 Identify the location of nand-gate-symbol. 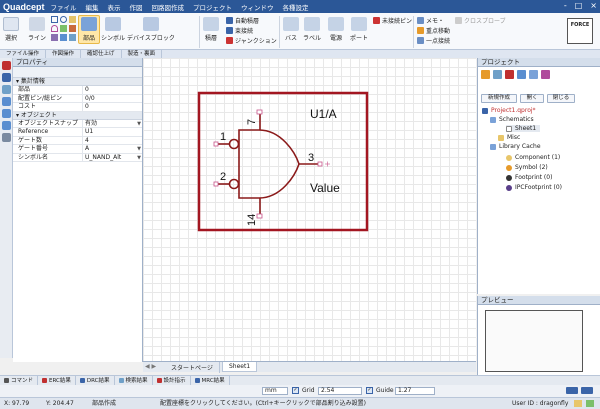
(267, 164).